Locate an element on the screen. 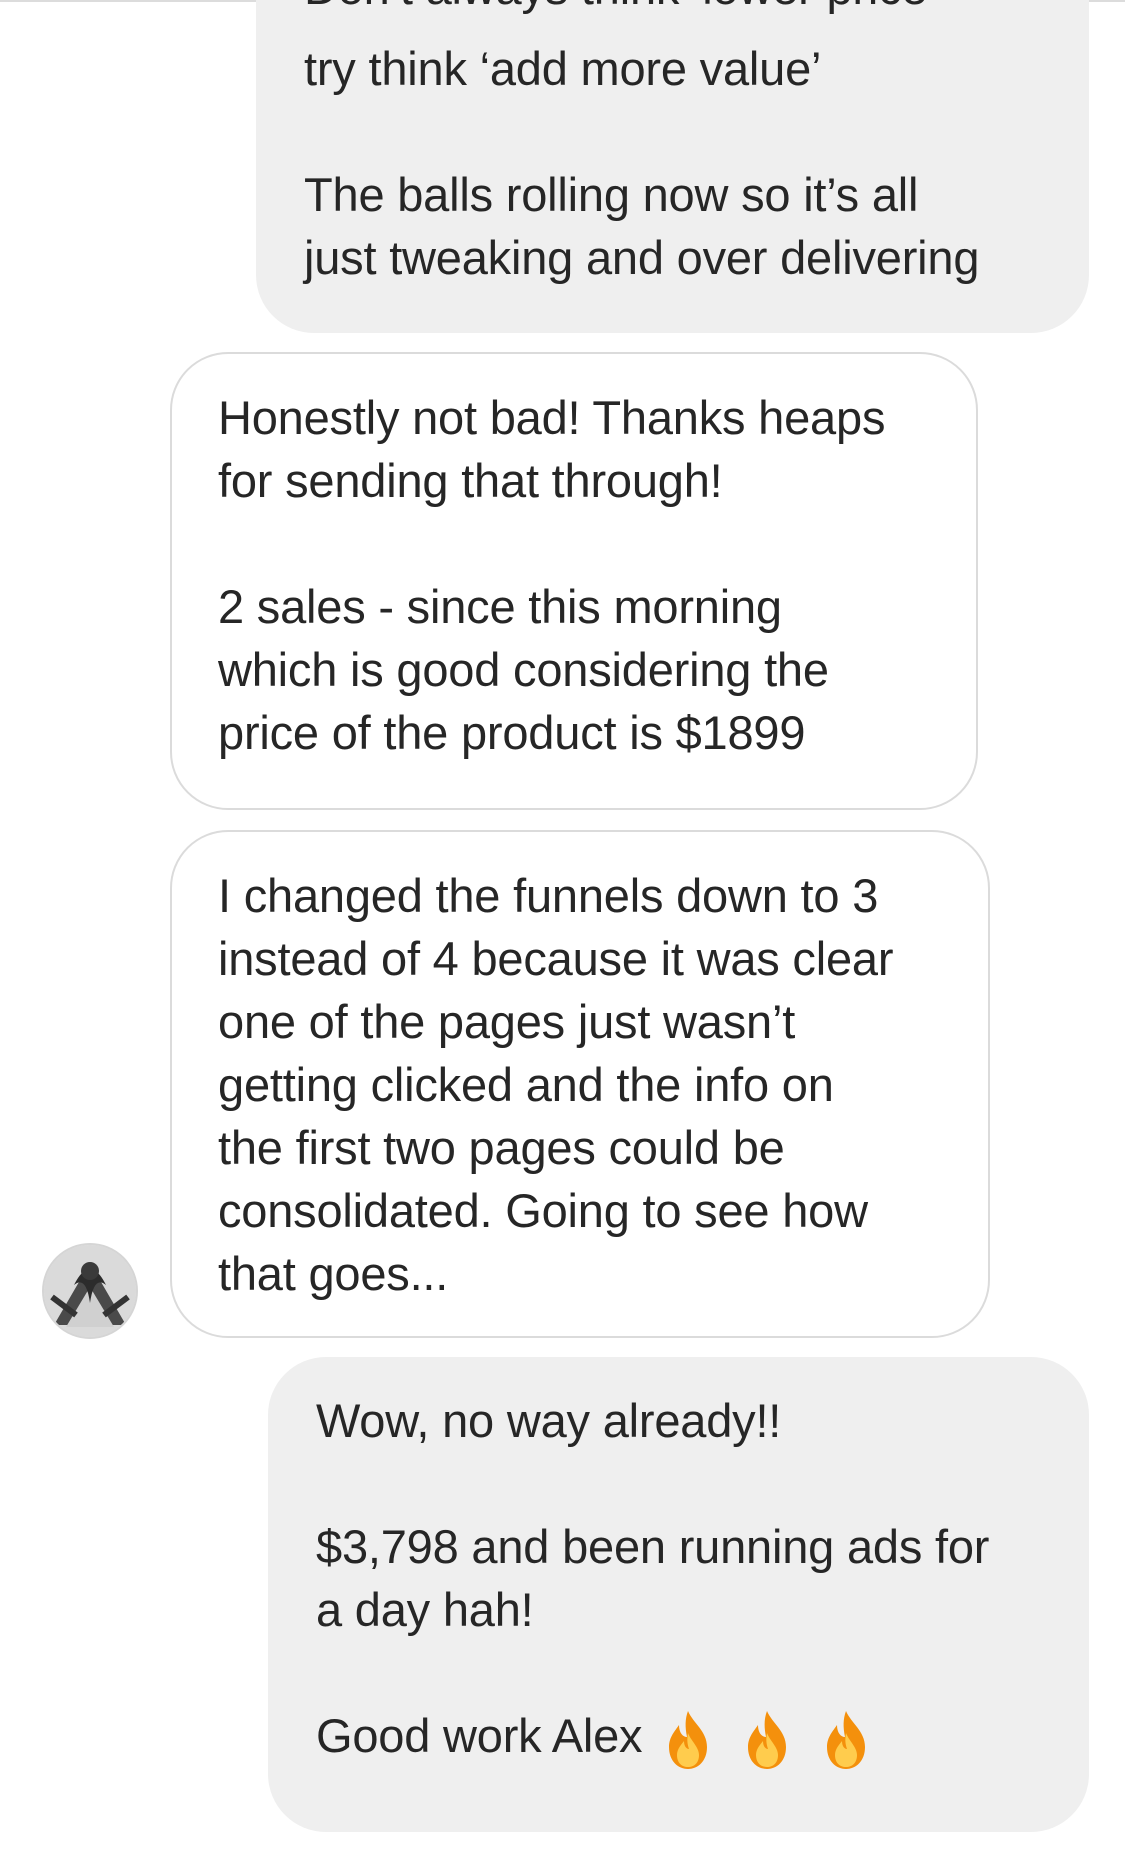  message-line: consolidated. Going to see how is located at coordinates (543, 1210).